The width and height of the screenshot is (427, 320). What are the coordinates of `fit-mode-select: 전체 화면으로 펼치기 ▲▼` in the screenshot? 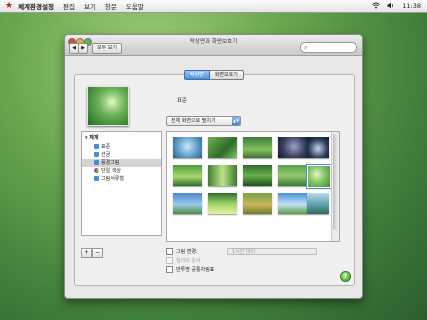 It's located at (203, 121).